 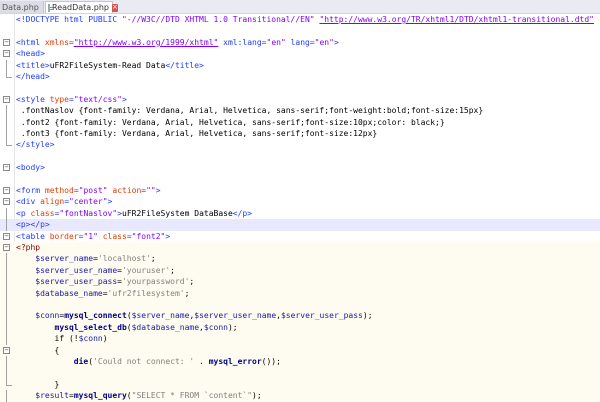 I want to click on code-line: if (!$conn), so click(x=300, y=339).